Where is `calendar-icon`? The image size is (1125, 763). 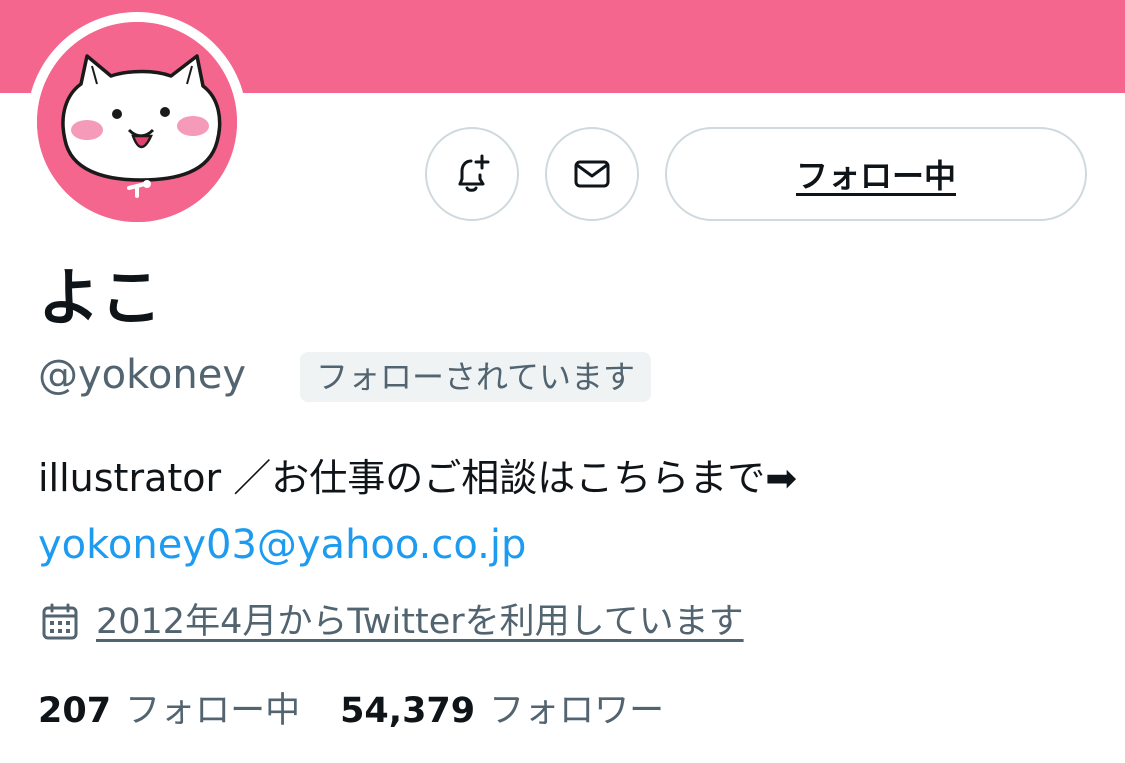
calendar-icon is located at coordinates (60, 621).